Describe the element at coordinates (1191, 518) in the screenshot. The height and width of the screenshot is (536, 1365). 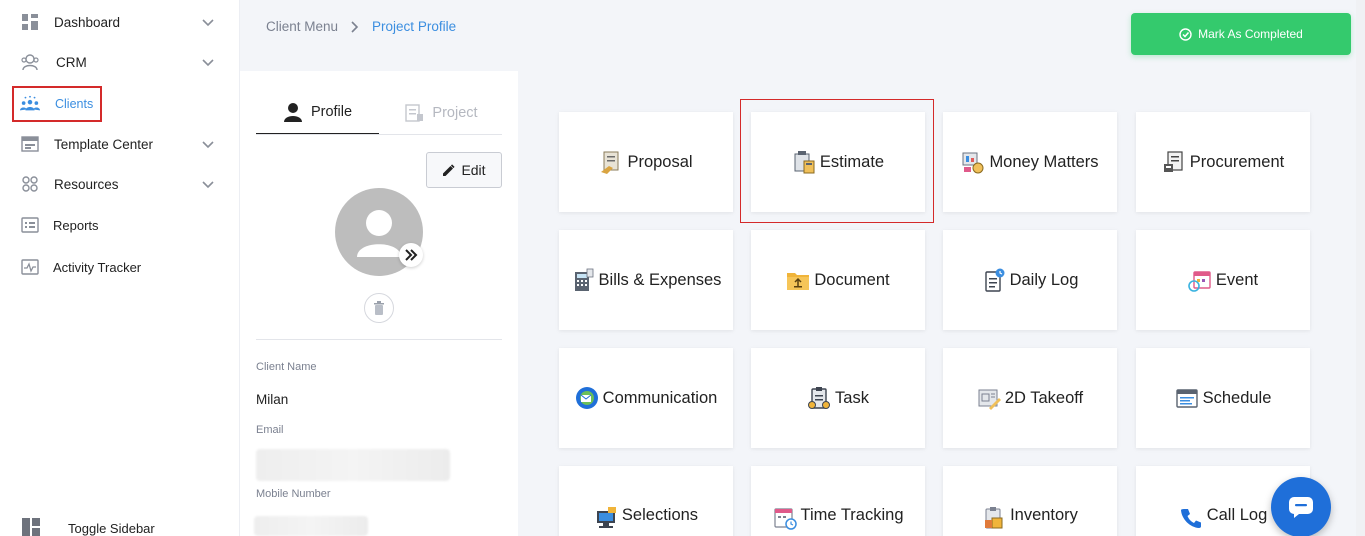
I see `phone-icon` at that location.